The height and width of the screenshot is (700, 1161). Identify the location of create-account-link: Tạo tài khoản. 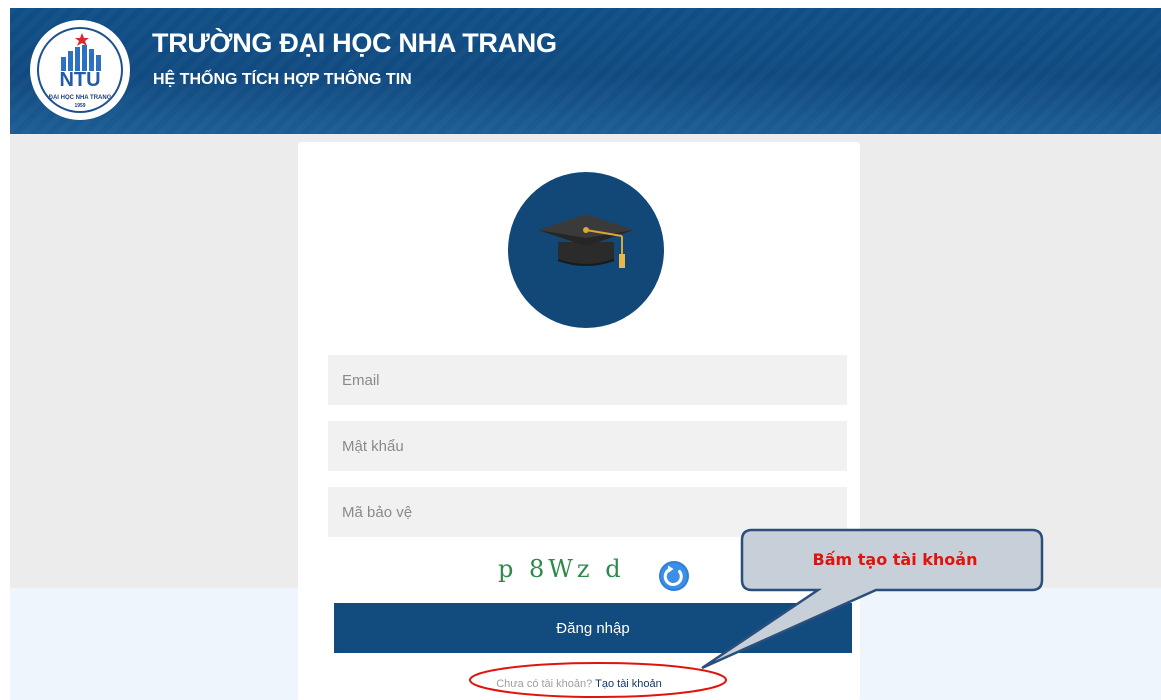
(628, 684).